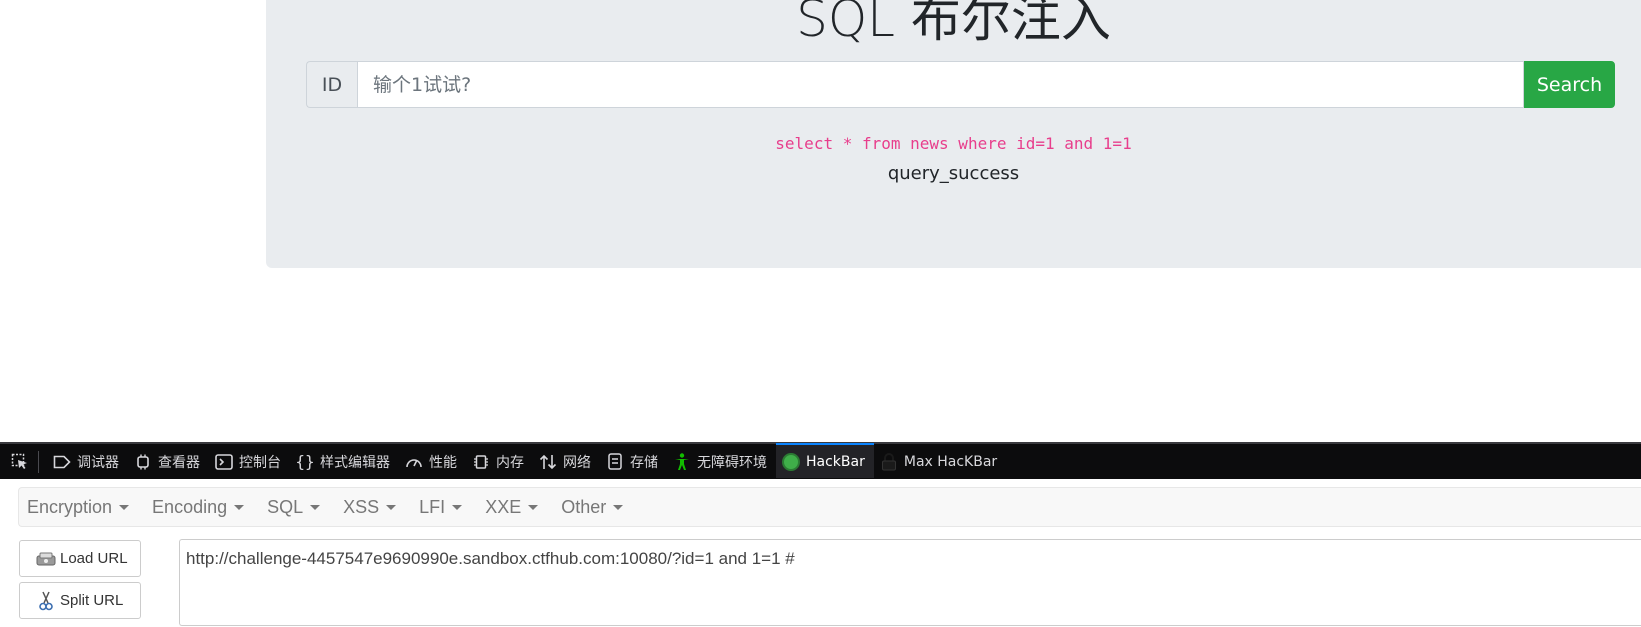 The image size is (1641, 627). I want to click on console-icon, so click(224, 462).